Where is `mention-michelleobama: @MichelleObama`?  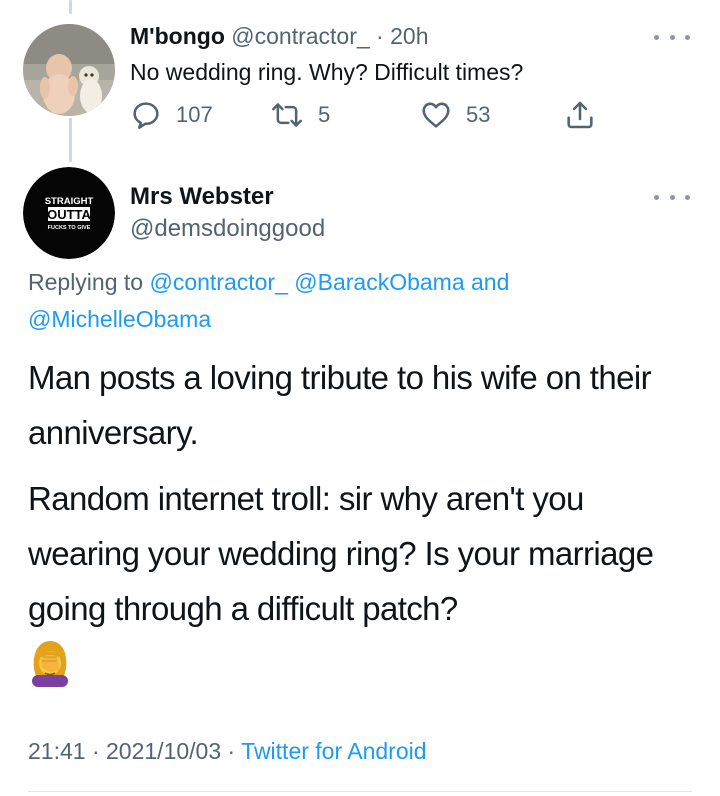
mention-michelleobama: @MichelleObama is located at coordinates (119, 319).